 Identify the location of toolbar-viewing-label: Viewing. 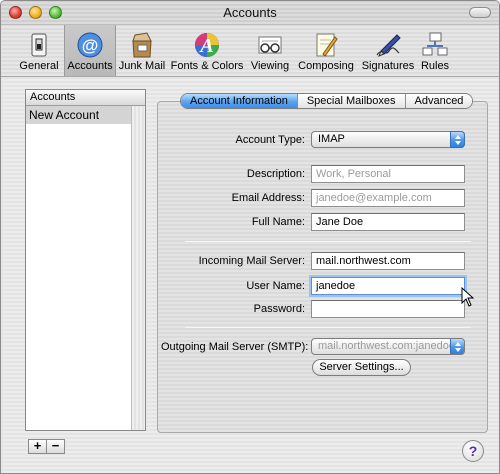
(270, 66).